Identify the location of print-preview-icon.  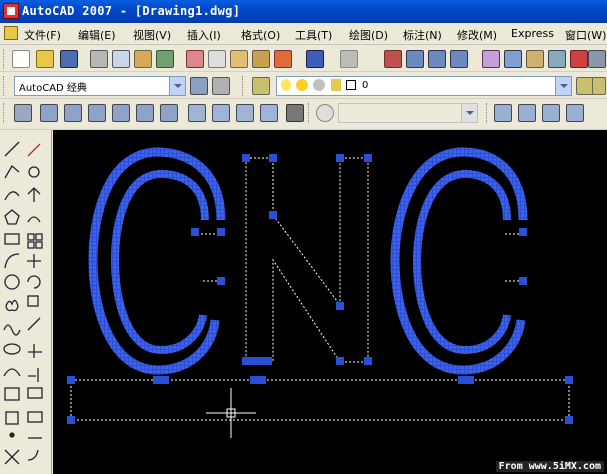
(121, 59).